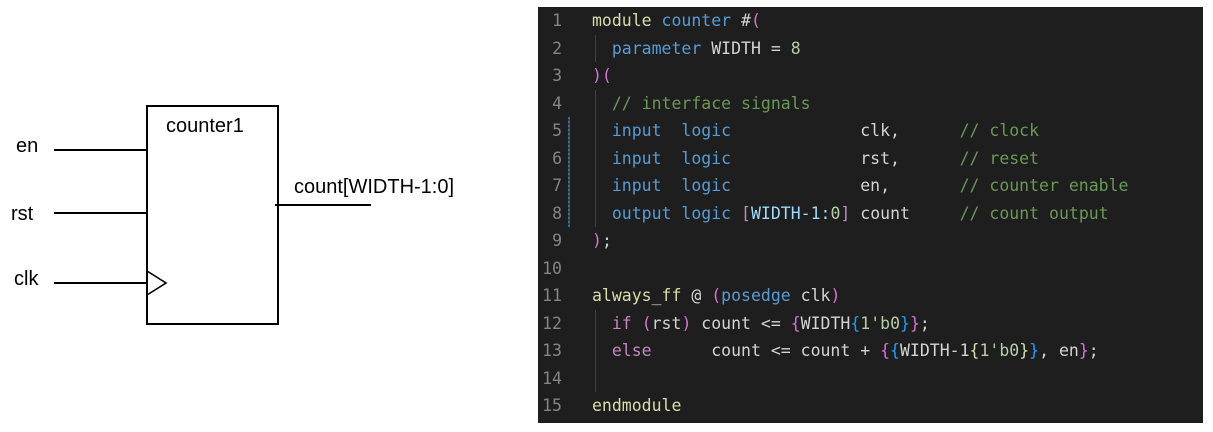  I want to click on code-token: WIDTH-1, so click(934, 350).